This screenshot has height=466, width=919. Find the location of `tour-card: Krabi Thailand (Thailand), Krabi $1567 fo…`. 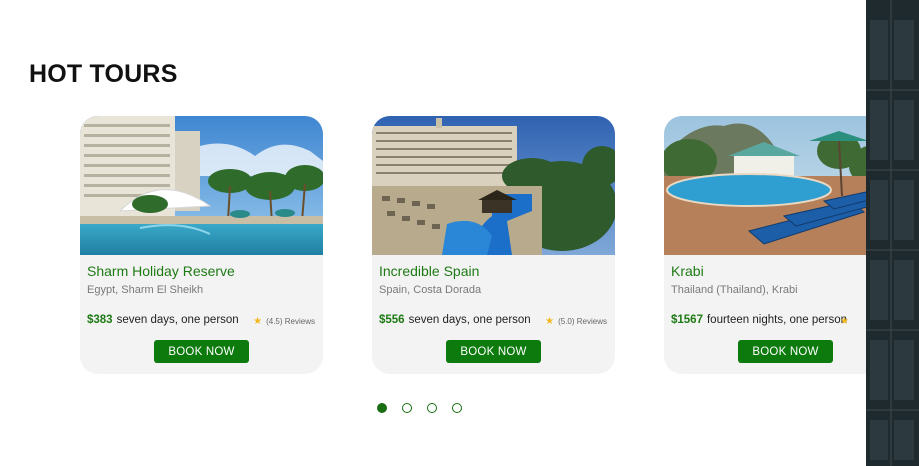

tour-card: Krabi Thailand (Thailand), Krabi $1567 fo… is located at coordinates (765, 245).